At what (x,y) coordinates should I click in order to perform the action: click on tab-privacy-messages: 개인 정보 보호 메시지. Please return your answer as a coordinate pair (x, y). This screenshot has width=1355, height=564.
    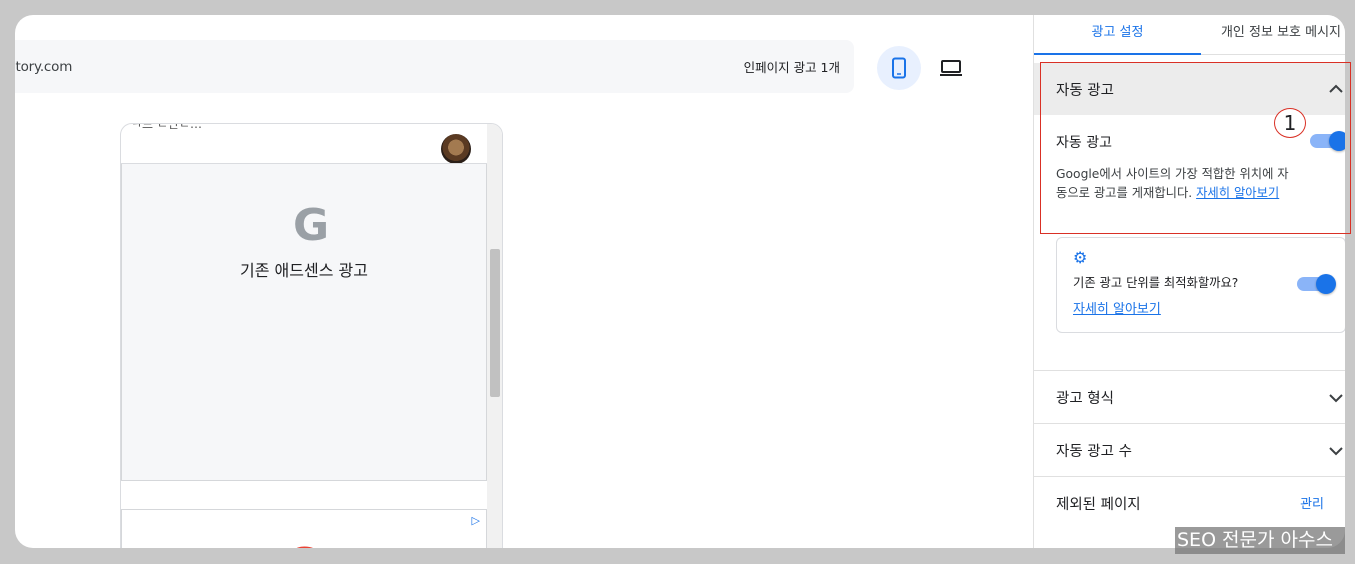
    Looking at the image, I should click on (1273, 35).